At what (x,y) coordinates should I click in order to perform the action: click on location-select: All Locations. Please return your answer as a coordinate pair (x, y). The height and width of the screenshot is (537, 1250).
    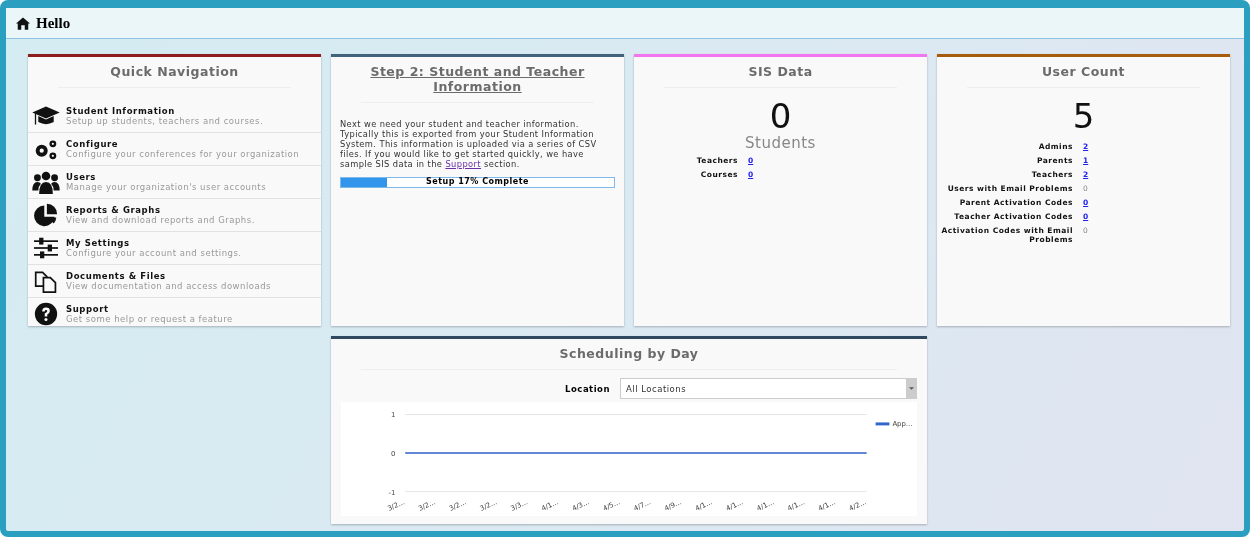
    Looking at the image, I should click on (768, 388).